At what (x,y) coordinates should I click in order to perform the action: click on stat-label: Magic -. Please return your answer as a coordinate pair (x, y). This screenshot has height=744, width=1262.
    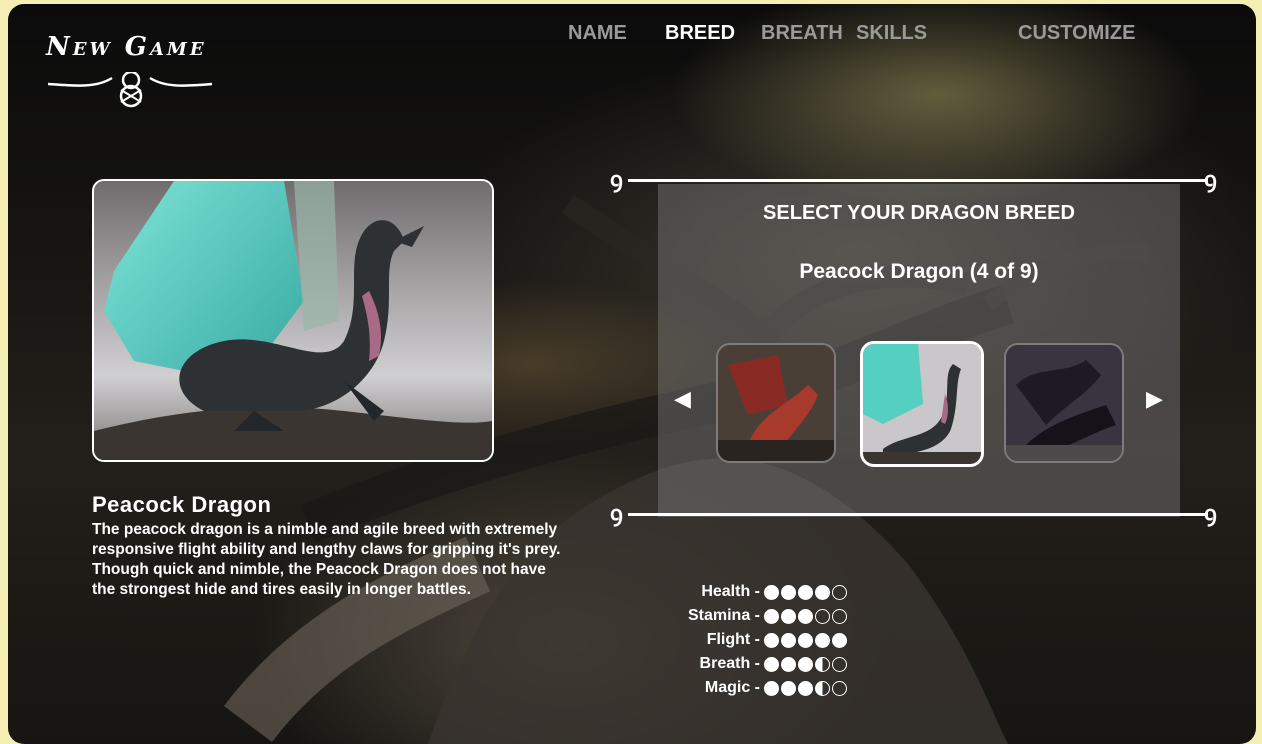
    Looking at the image, I should click on (732, 687).